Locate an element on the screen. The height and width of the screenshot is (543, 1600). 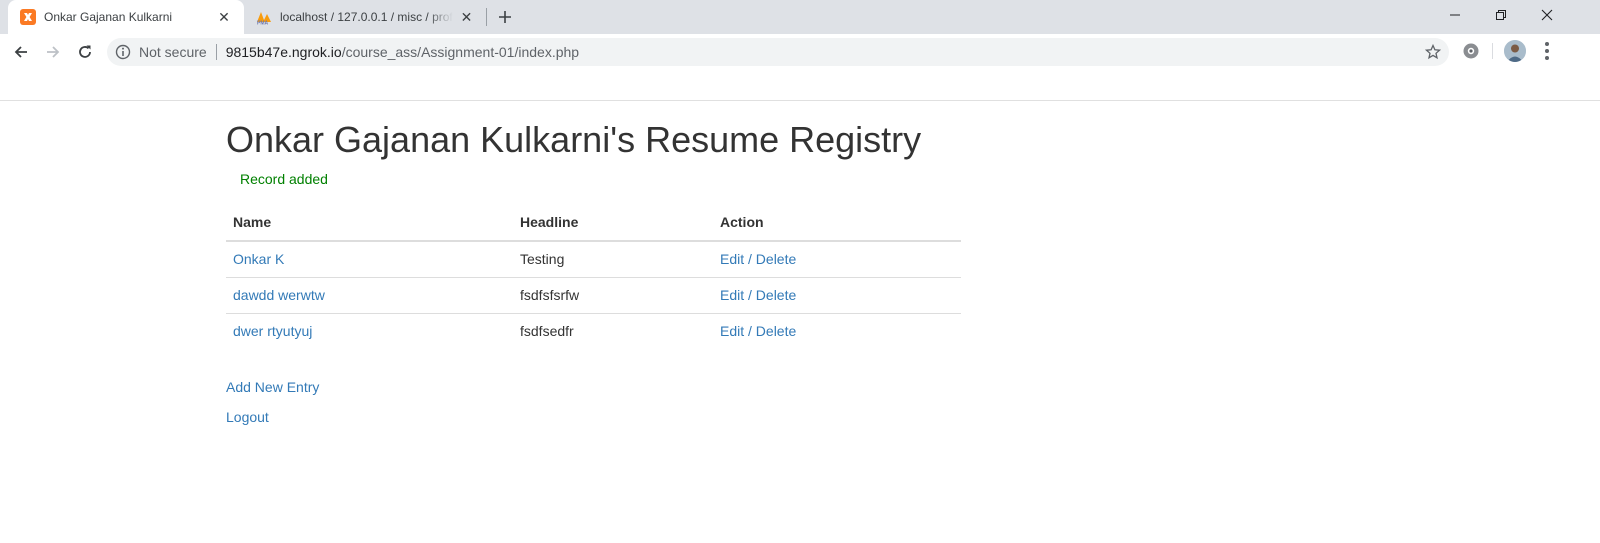
table-row: dawdd werwtw fsdfsfsrfw Edit / Delete is located at coordinates (593, 294).